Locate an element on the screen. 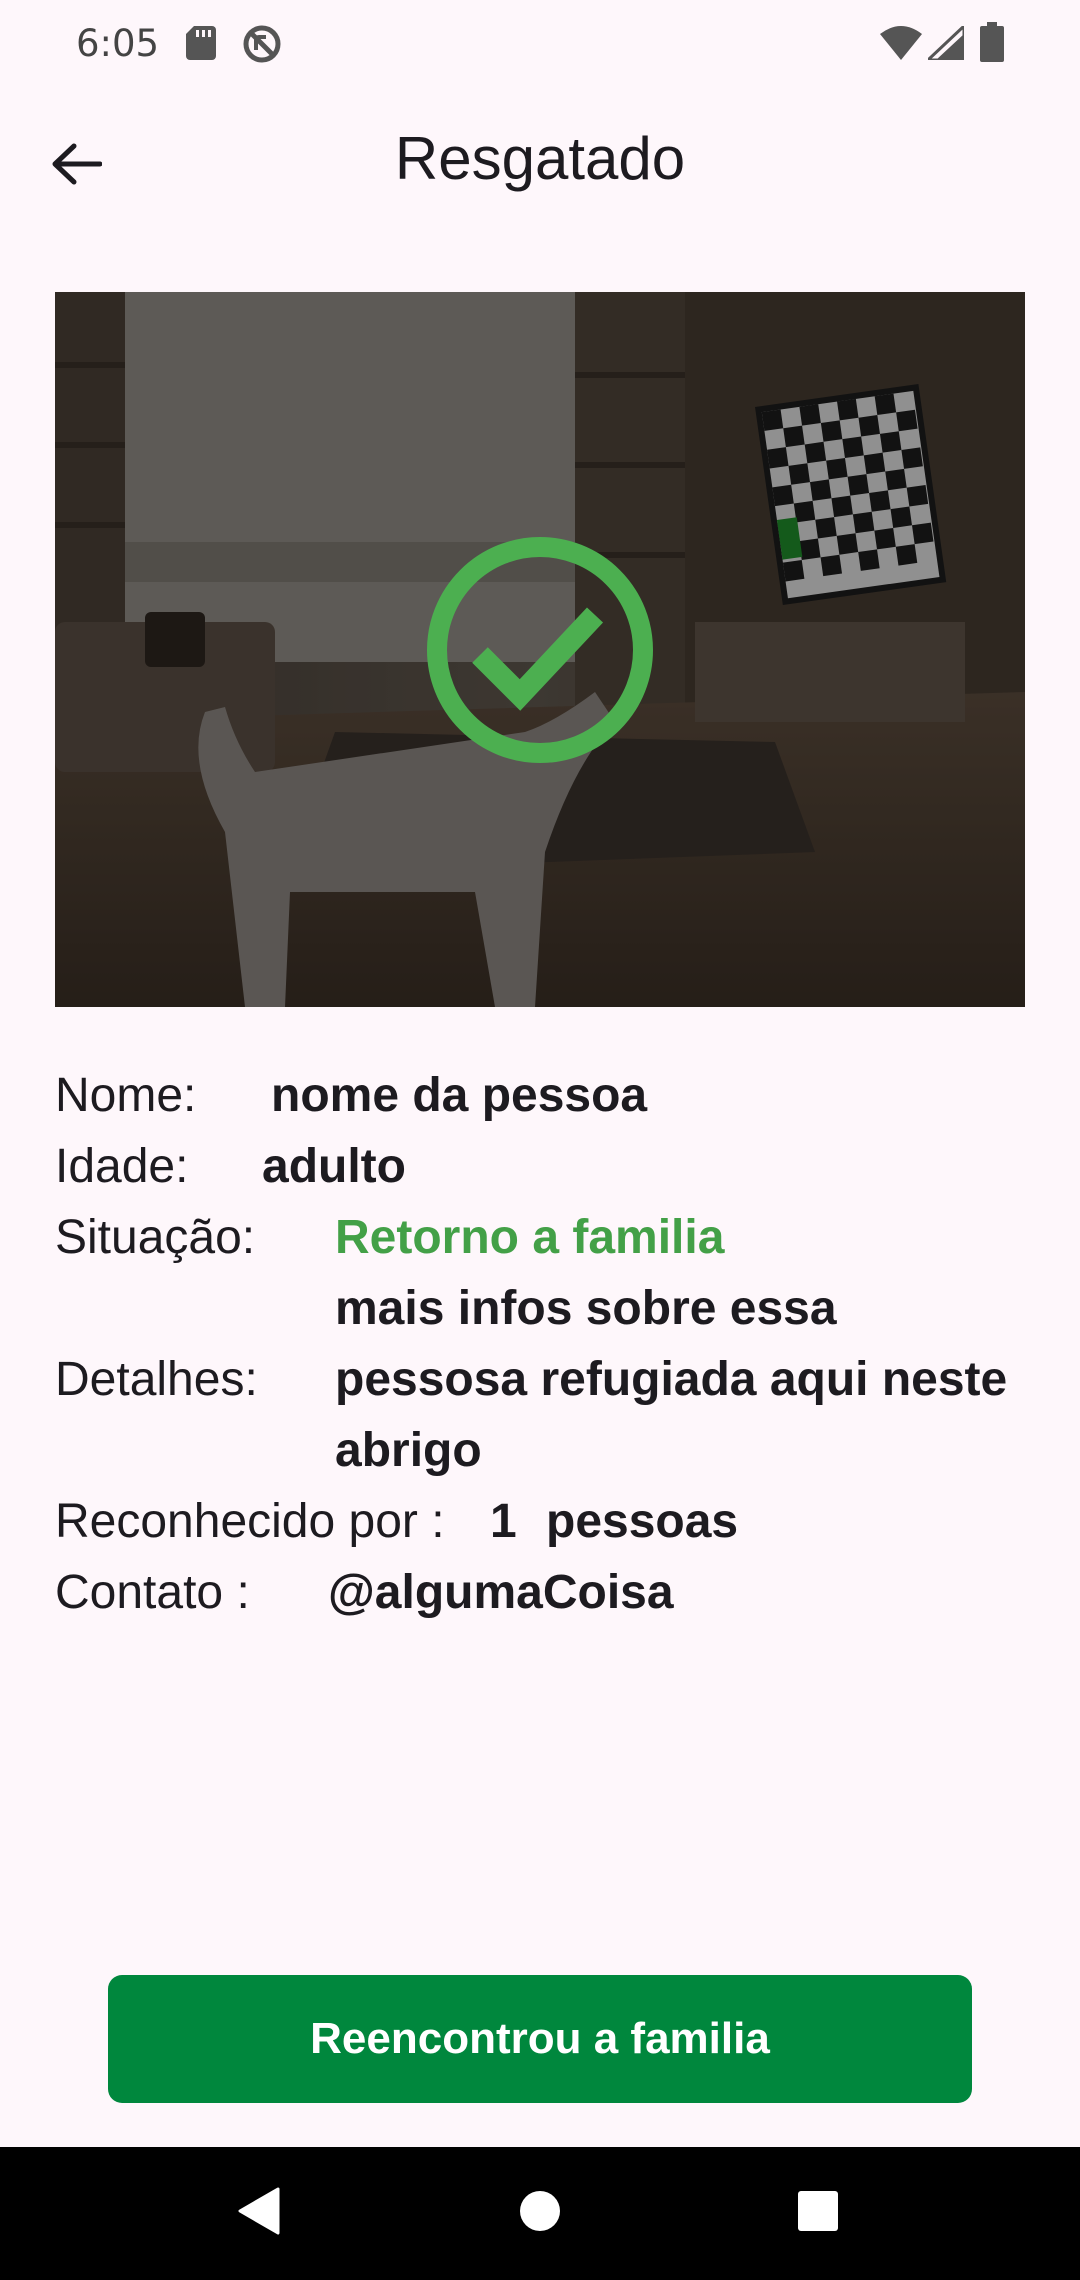 This screenshot has width=1080, height=2280. details-value-line3: abrigo is located at coordinates (408, 1450).